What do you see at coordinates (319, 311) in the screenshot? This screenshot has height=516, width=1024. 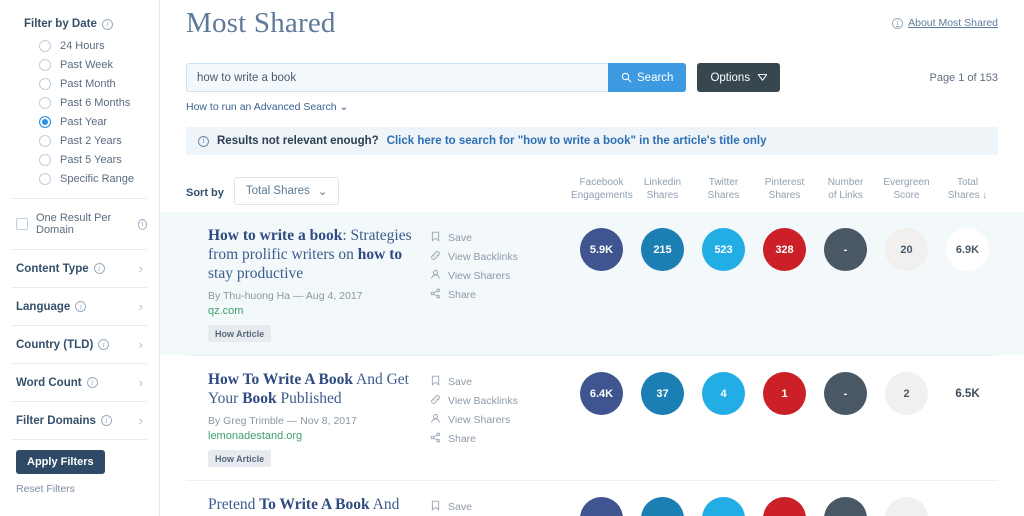 I see `result-domain-link: qz.com` at bounding box center [319, 311].